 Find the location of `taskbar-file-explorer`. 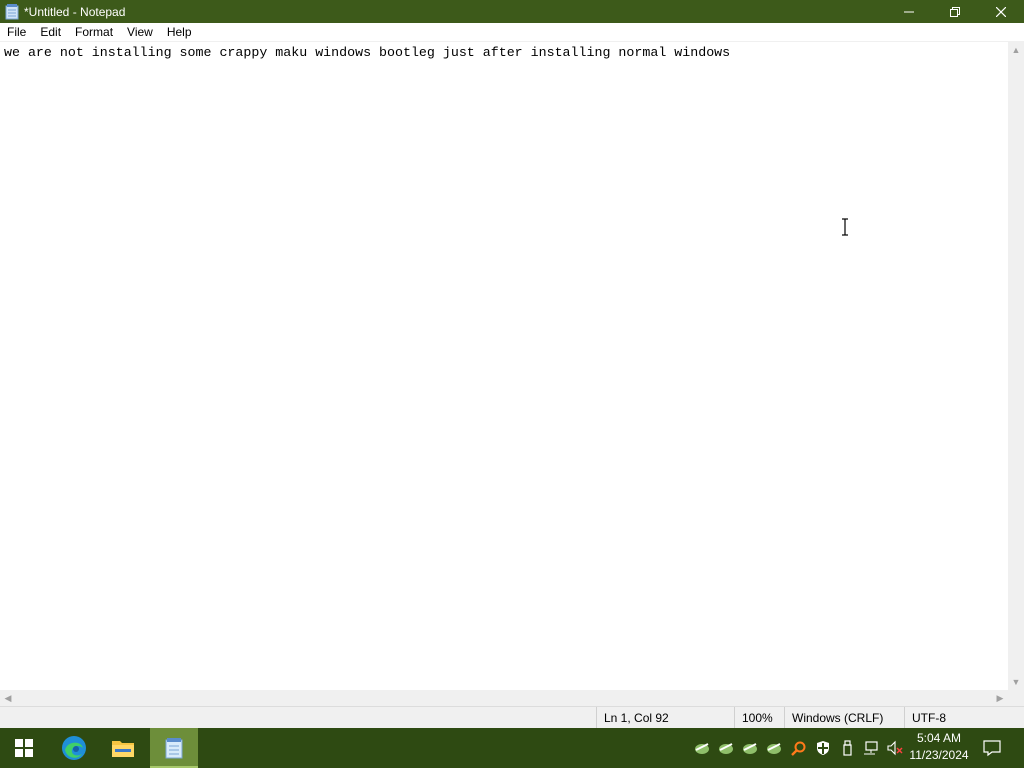

taskbar-file-explorer is located at coordinates (123, 748).